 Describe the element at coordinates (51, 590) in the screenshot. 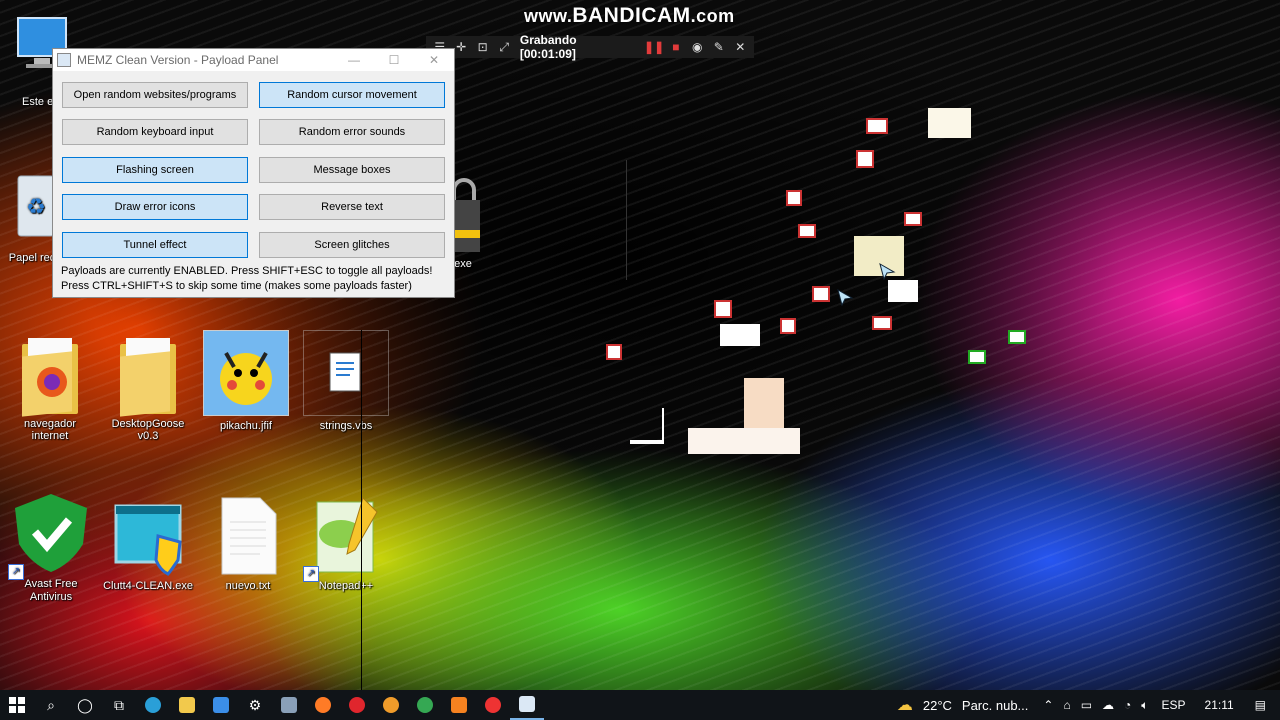

I see `desktop-icon-label: Avast Free Antivirus` at that location.